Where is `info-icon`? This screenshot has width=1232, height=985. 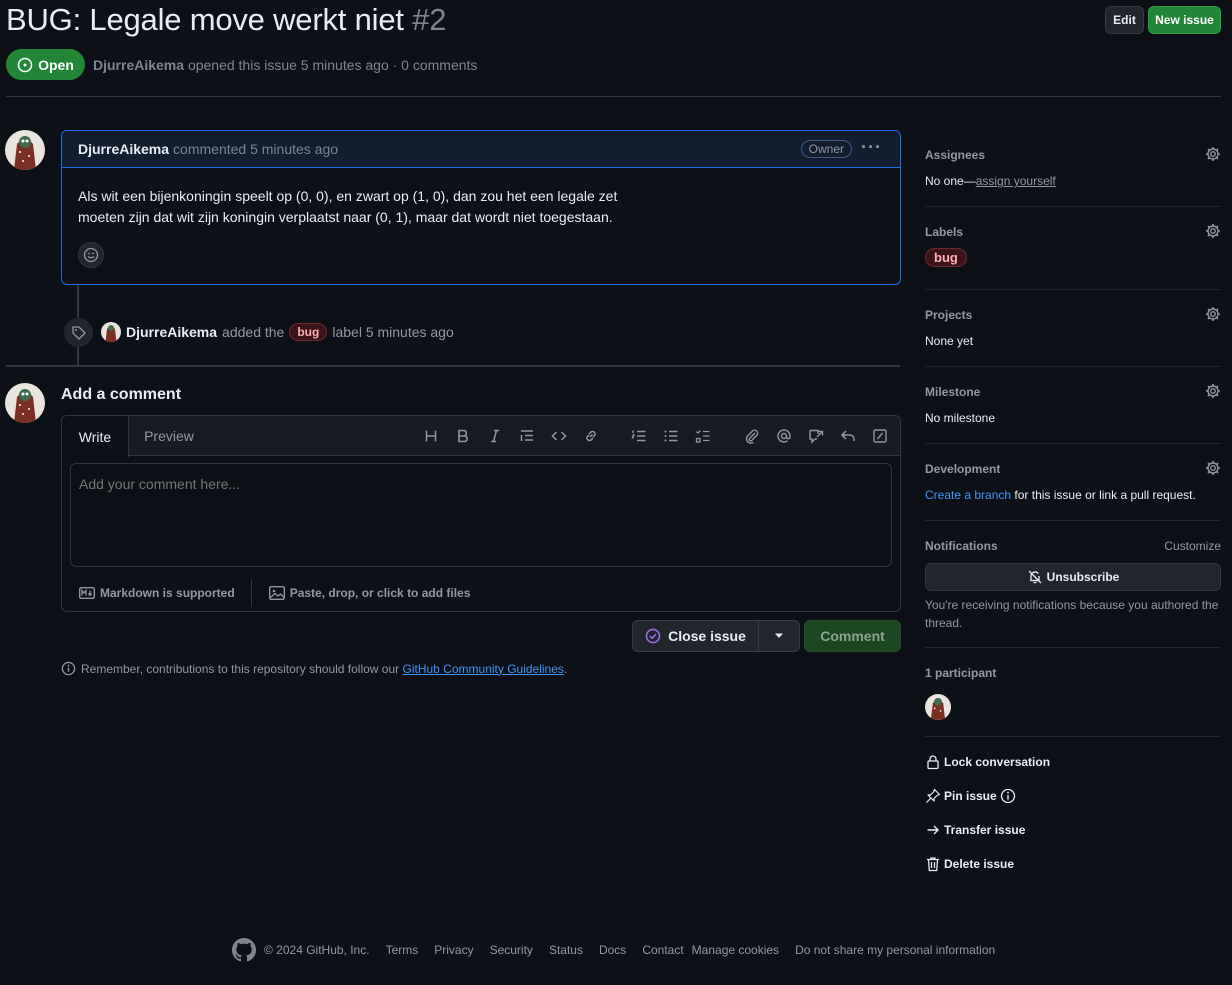 info-icon is located at coordinates (1008, 796).